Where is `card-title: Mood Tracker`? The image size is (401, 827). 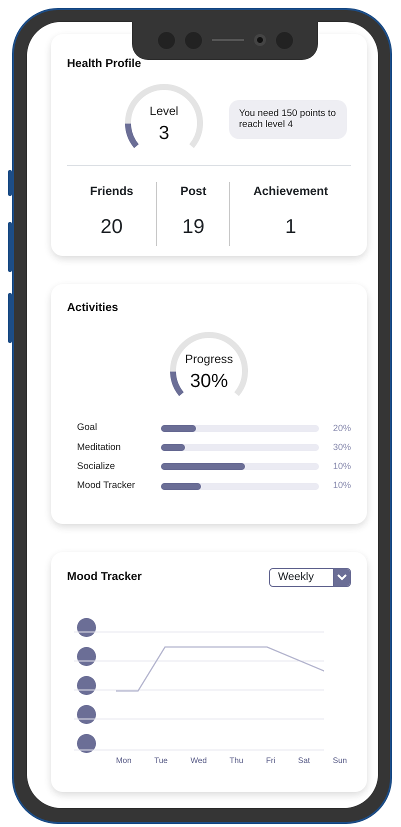 card-title: Mood Tracker is located at coordinates (104, 577).